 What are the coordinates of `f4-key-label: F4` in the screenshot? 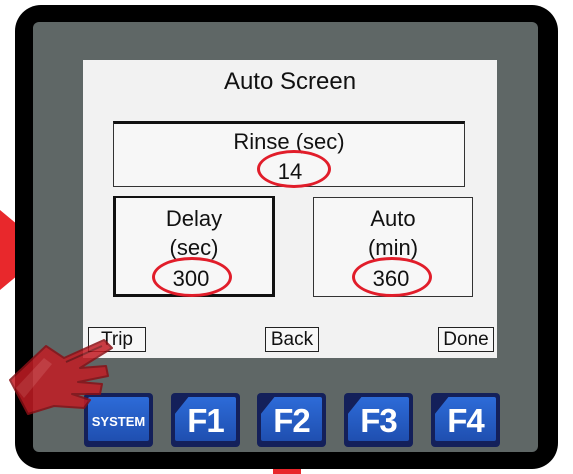 It's located at (466, 420).